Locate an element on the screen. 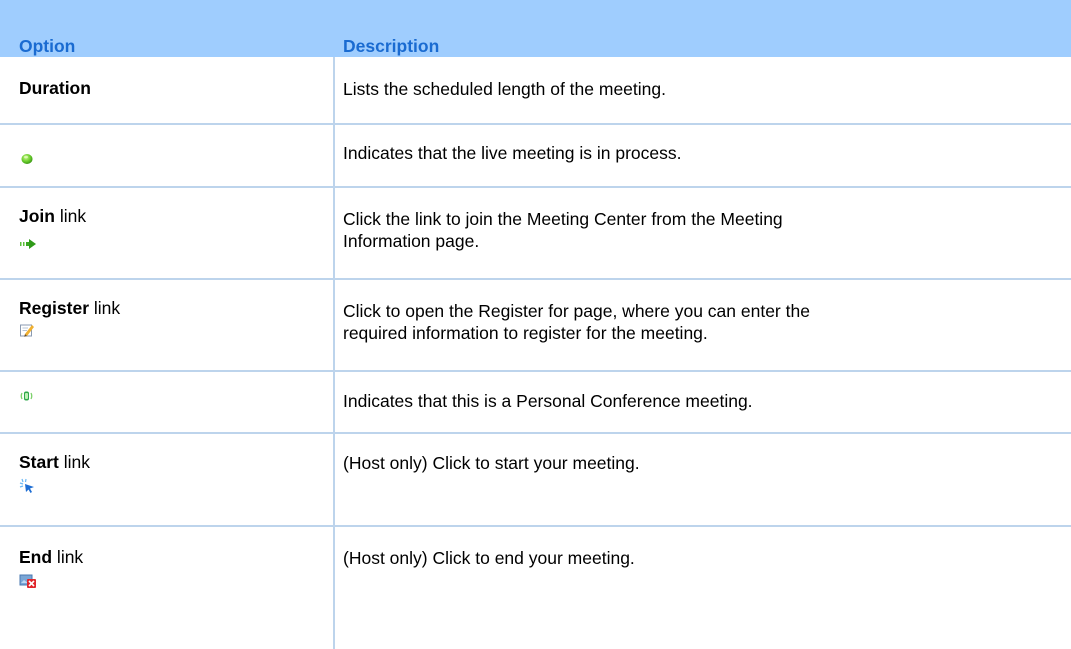 This screenshot has height=649, width=1071. header-option: Option is located at coordinates (47, 46).